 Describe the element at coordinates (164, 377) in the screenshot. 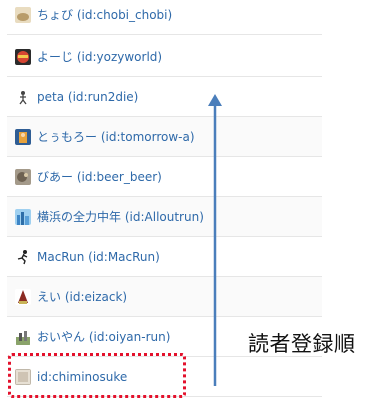

I see `reader-row: id:chiminosuke` at that location.